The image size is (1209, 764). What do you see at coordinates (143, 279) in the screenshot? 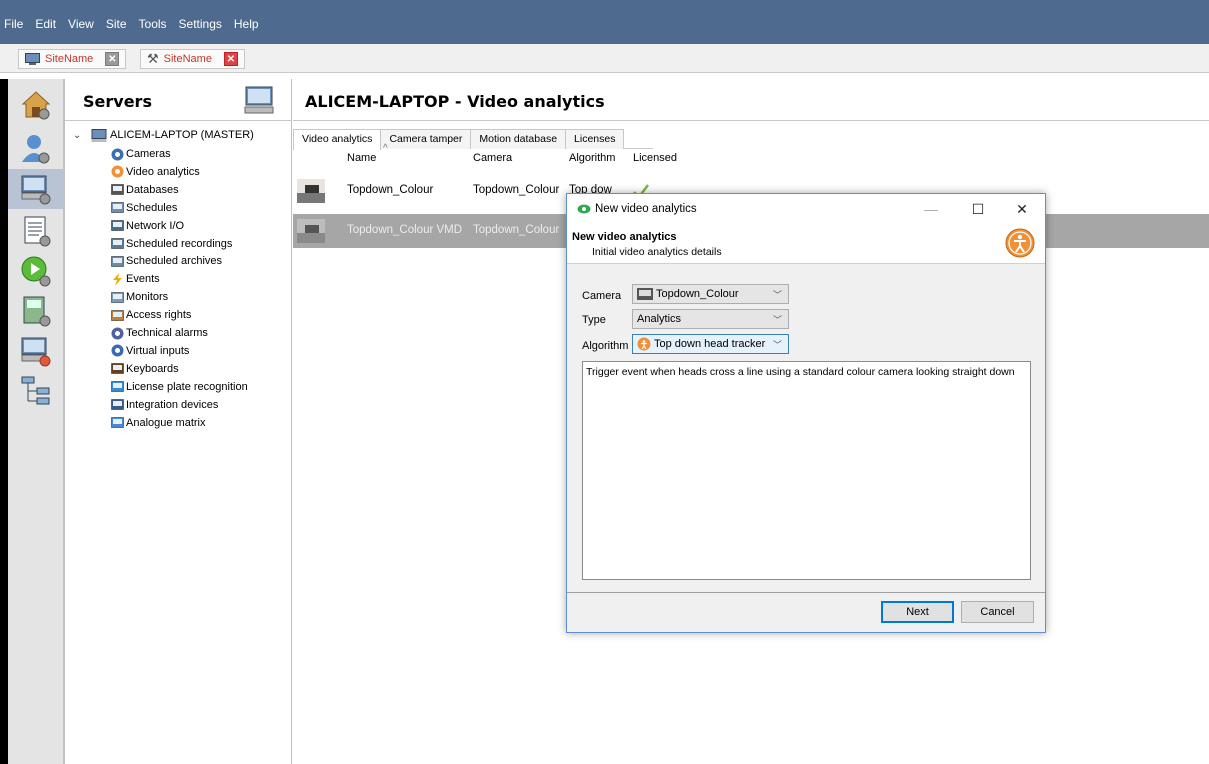
I see `tree-item-label: Events` at bounding box center [143, 279].